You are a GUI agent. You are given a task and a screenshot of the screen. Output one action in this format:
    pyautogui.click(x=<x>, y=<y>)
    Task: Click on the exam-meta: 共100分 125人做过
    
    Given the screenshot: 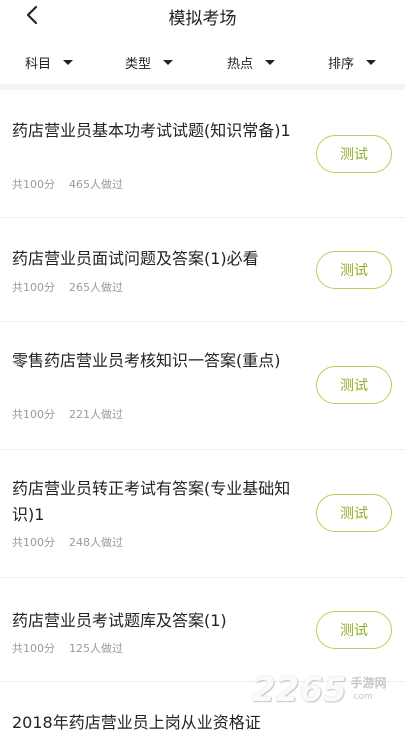 What is the action you would take?
    pyautogui.click(x=67, y=648)
    